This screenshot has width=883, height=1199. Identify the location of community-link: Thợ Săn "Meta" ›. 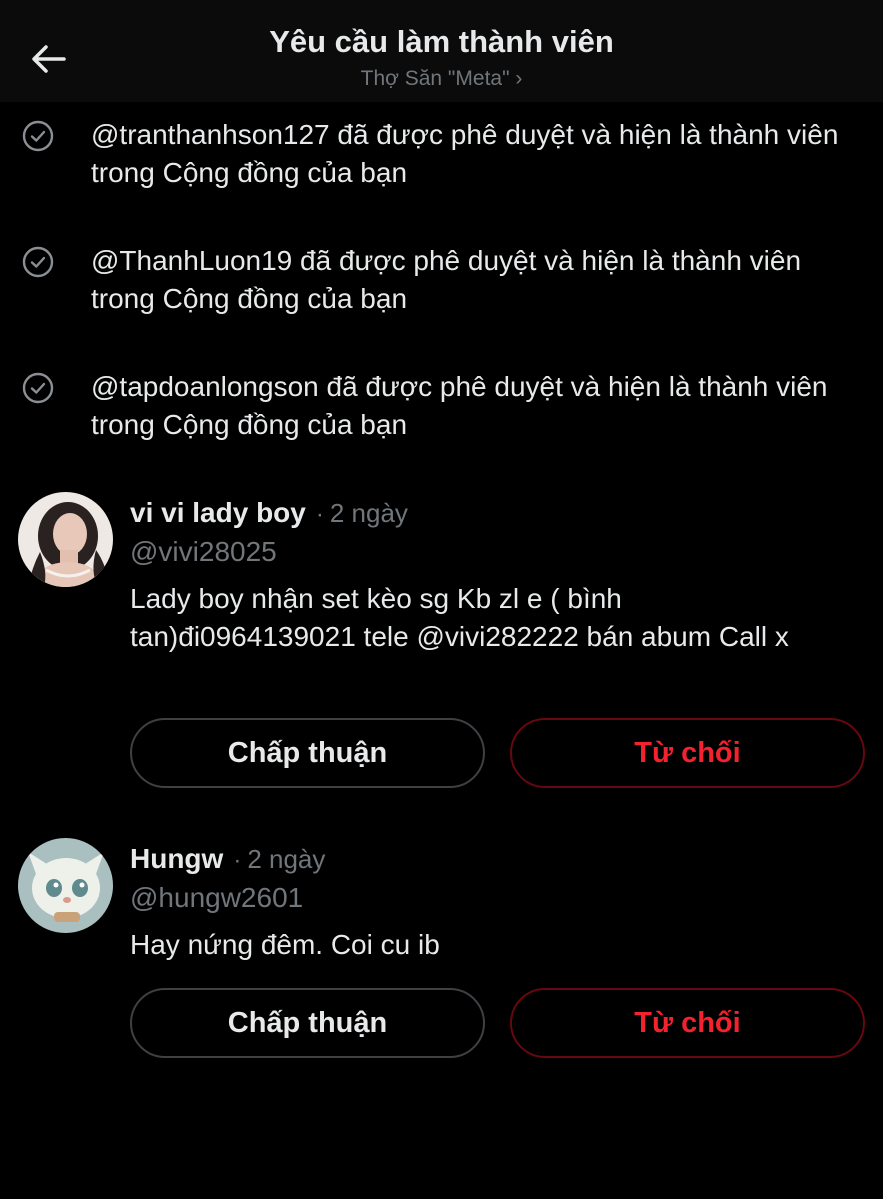
(441, 79).